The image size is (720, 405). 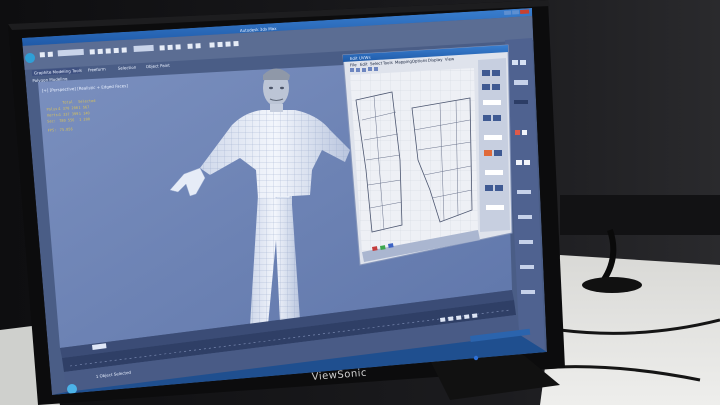 I want to click on uv-color-green-icon, so click(x=383, y=247).